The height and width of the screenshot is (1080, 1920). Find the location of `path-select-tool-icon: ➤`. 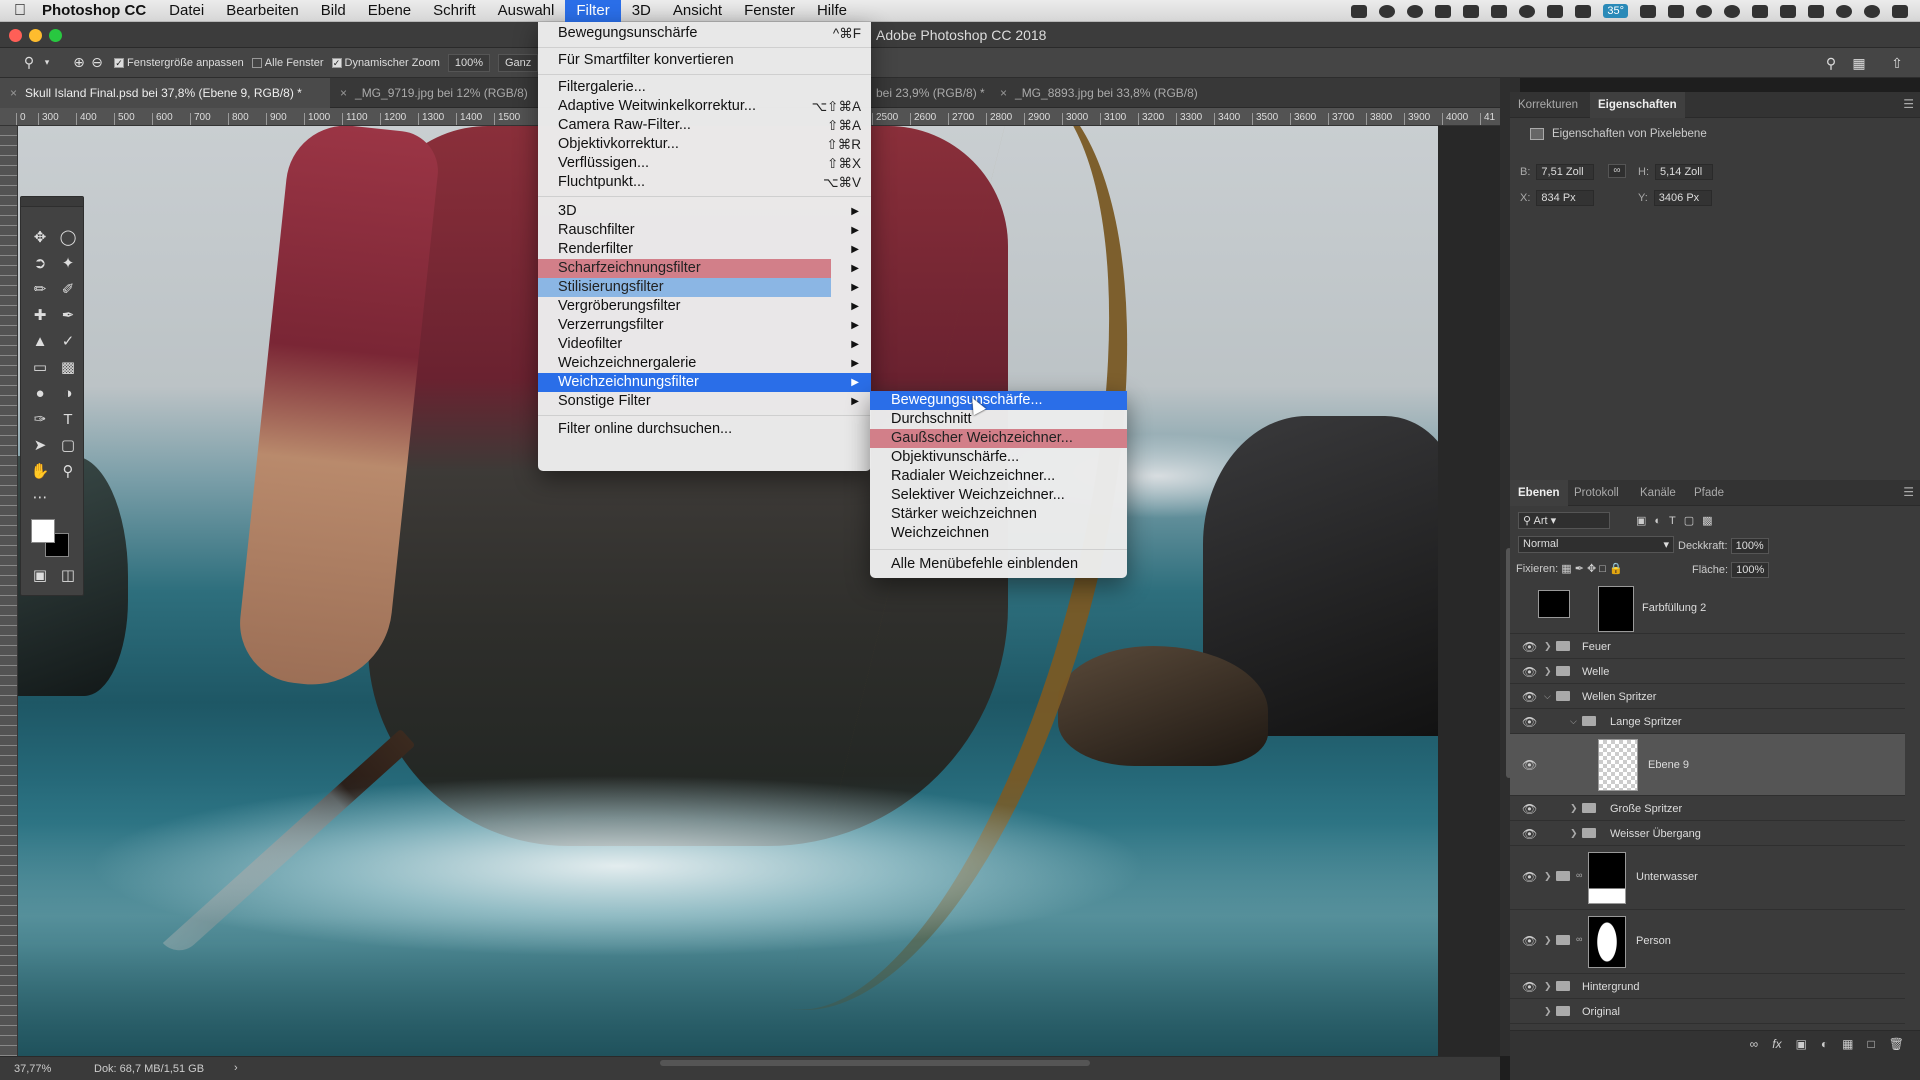

path-select-tool-icon: ➤ is located at coordinates (40, 445).